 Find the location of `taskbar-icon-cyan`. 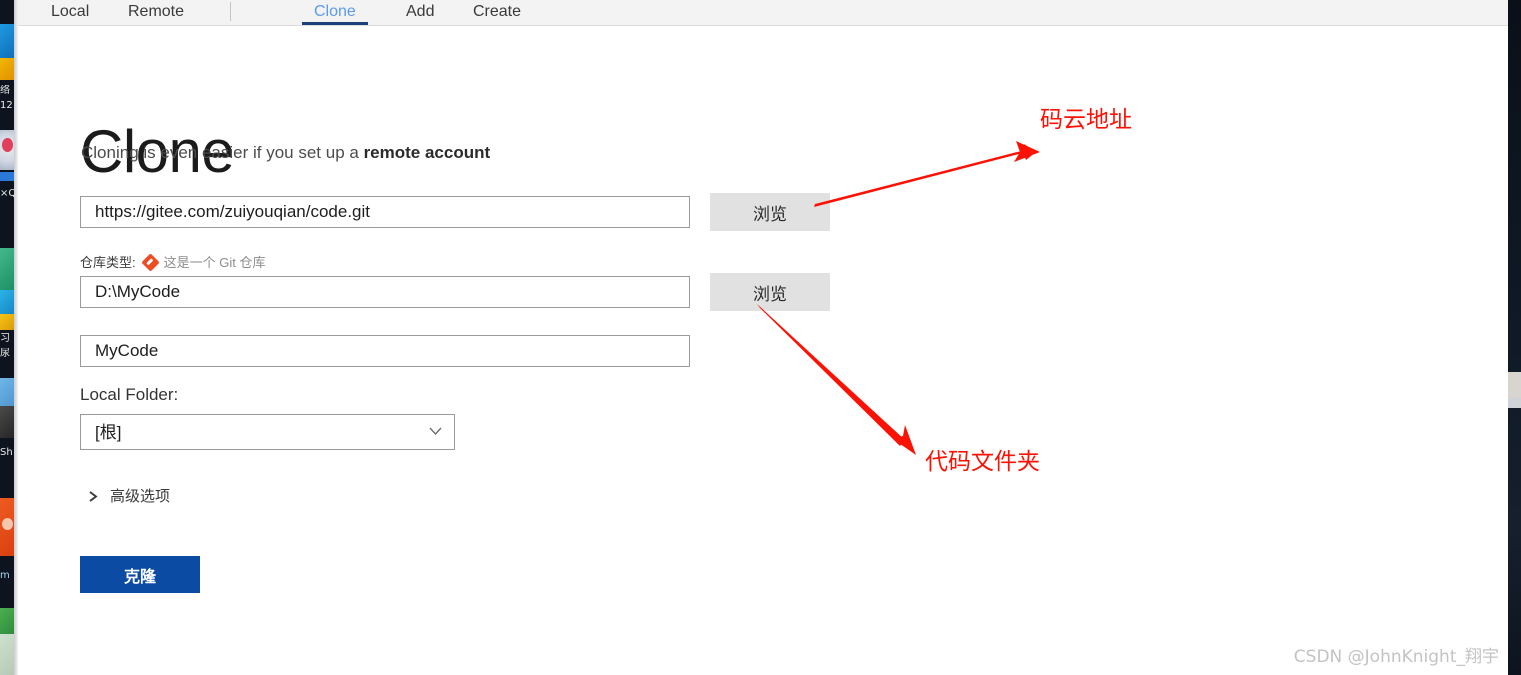

taskbar-icon-cyan is located at coordinates (7, 302).